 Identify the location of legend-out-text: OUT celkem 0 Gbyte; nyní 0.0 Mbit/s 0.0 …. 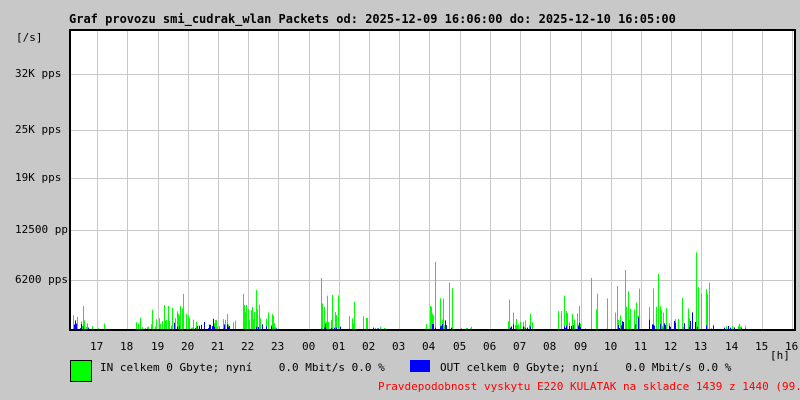
(586, 367).